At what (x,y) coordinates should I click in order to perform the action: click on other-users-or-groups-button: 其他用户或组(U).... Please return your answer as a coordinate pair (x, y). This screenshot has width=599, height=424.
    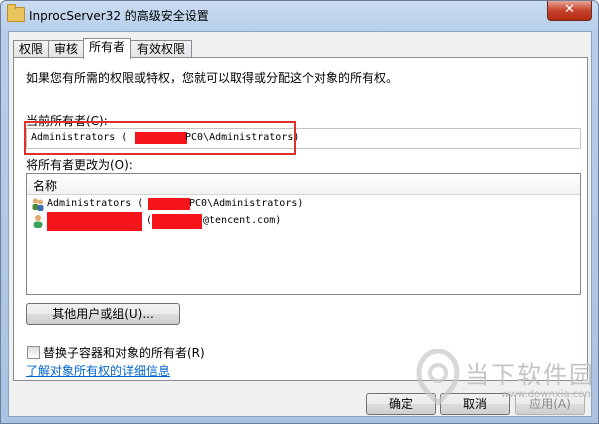
    Looking at the image, I should click on (103, 314).